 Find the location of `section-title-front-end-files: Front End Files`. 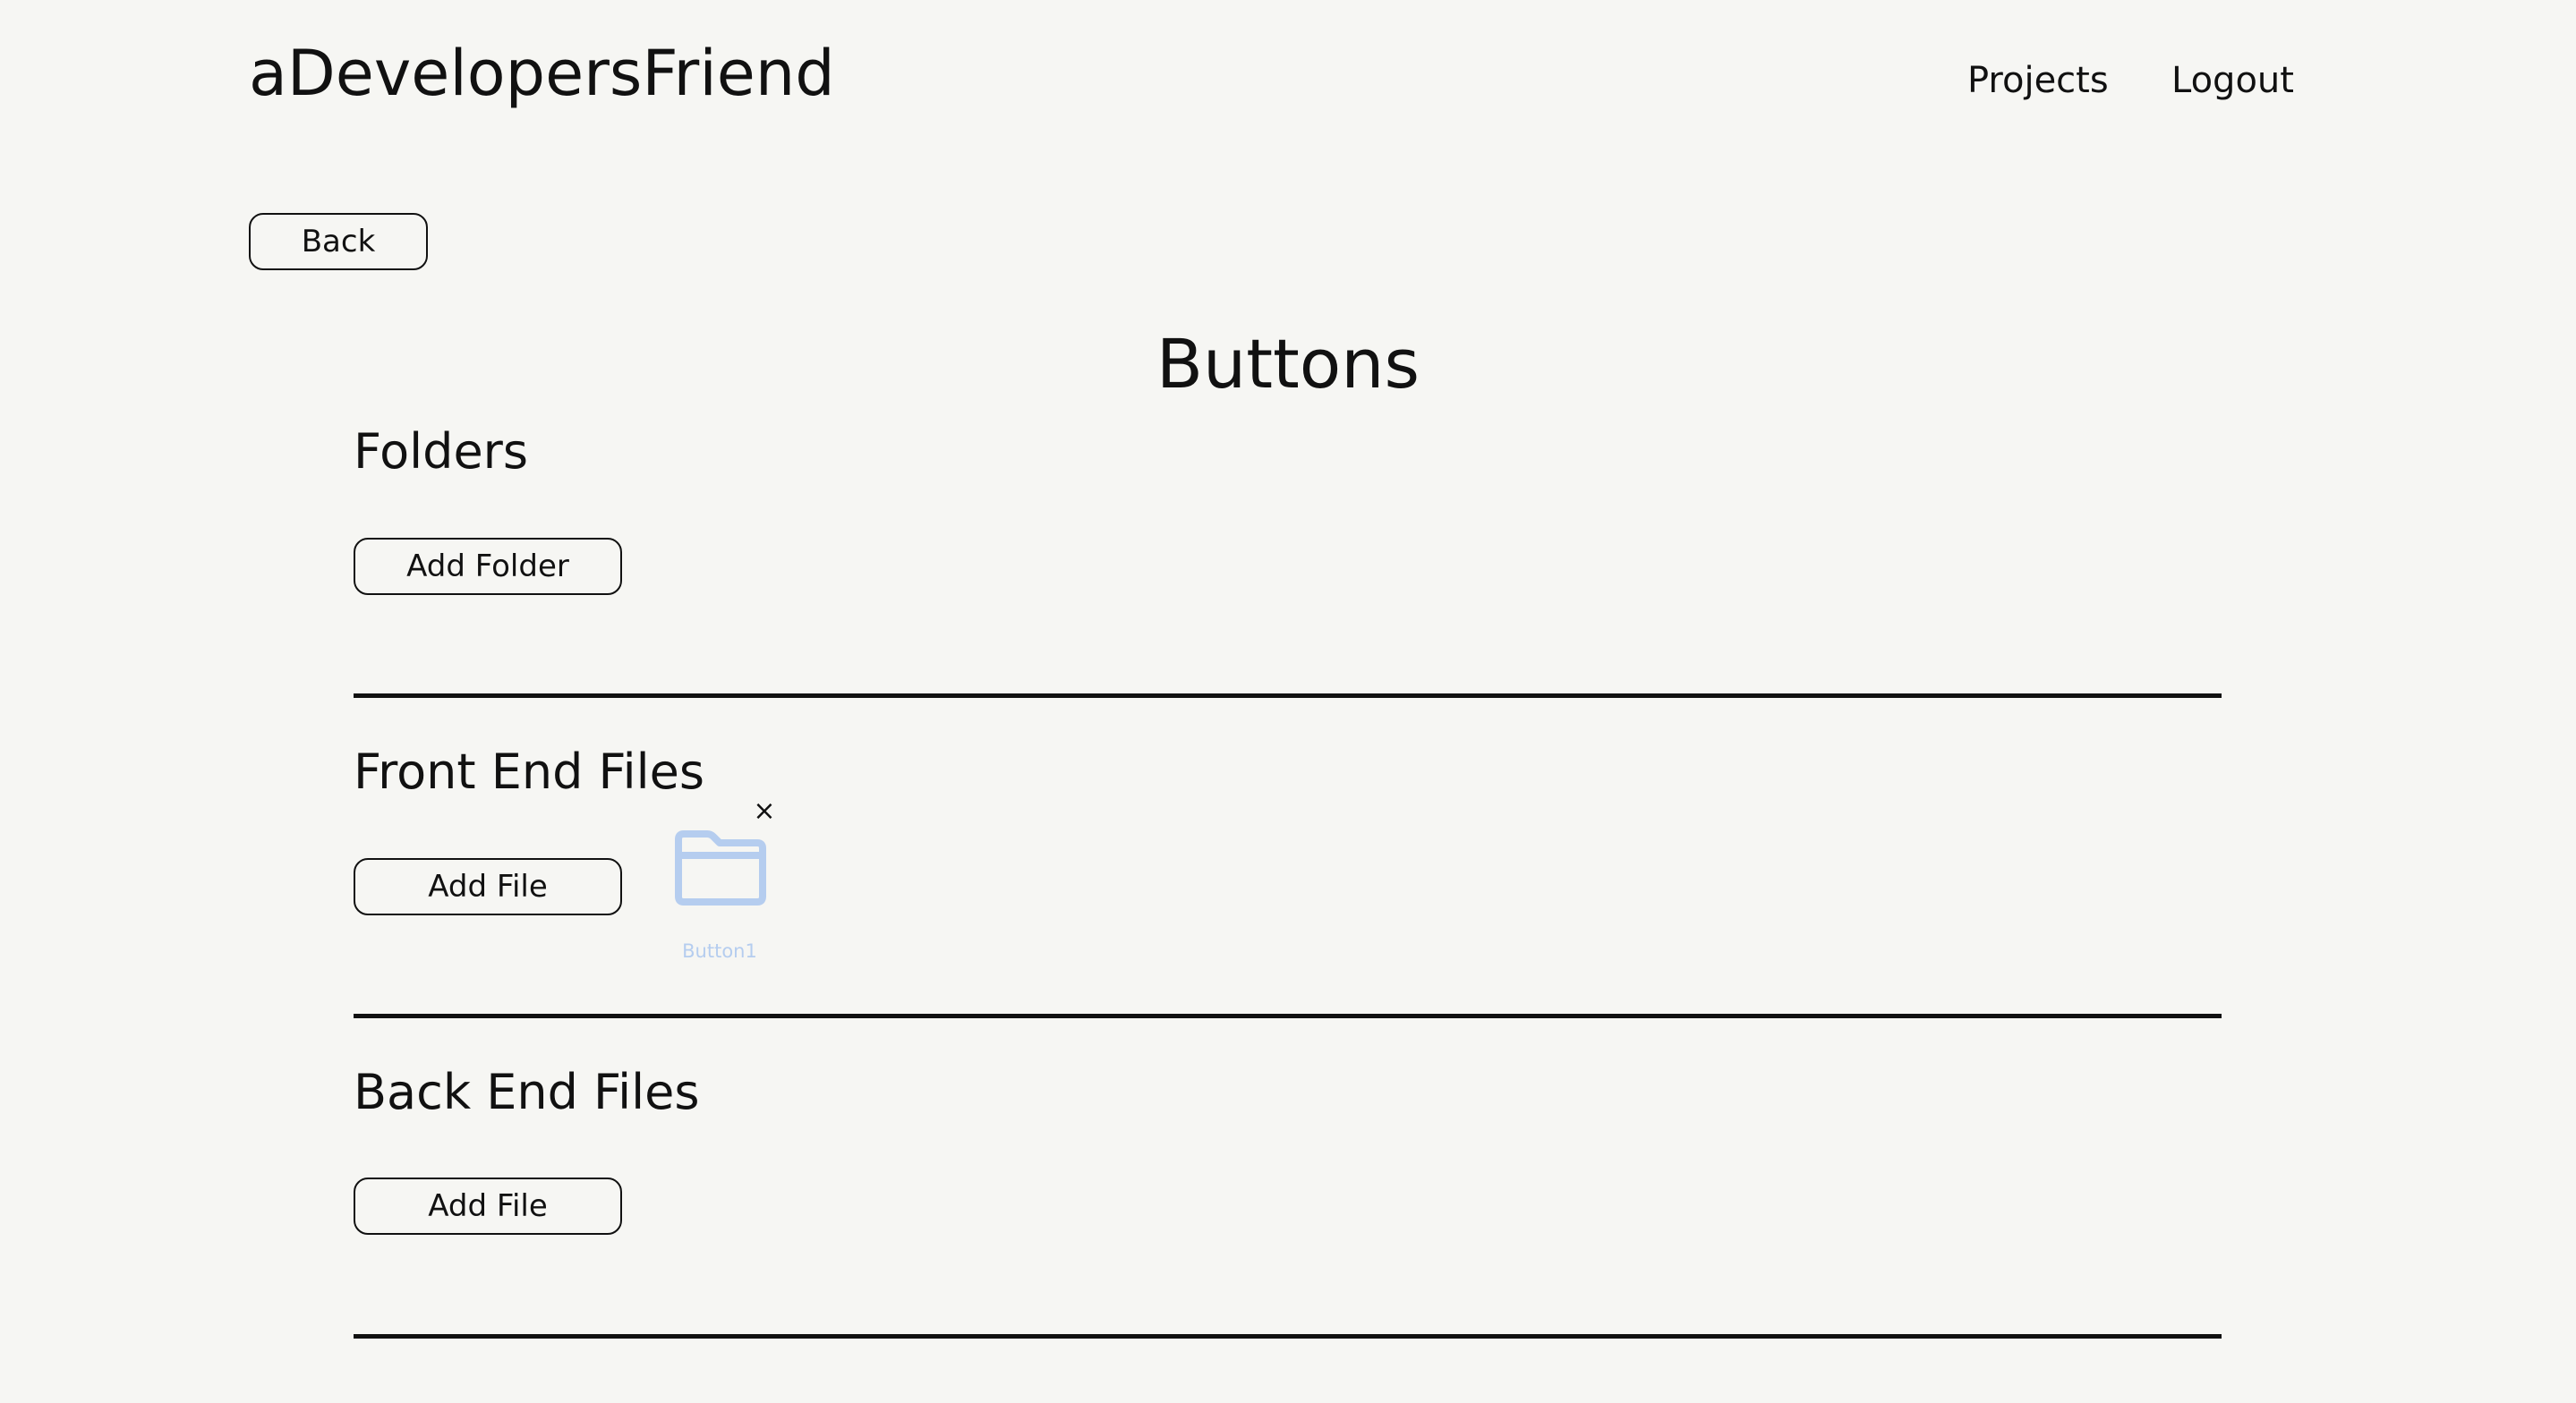

section-title-front-end-files: Front End Files is located at coordinates (529, 771).